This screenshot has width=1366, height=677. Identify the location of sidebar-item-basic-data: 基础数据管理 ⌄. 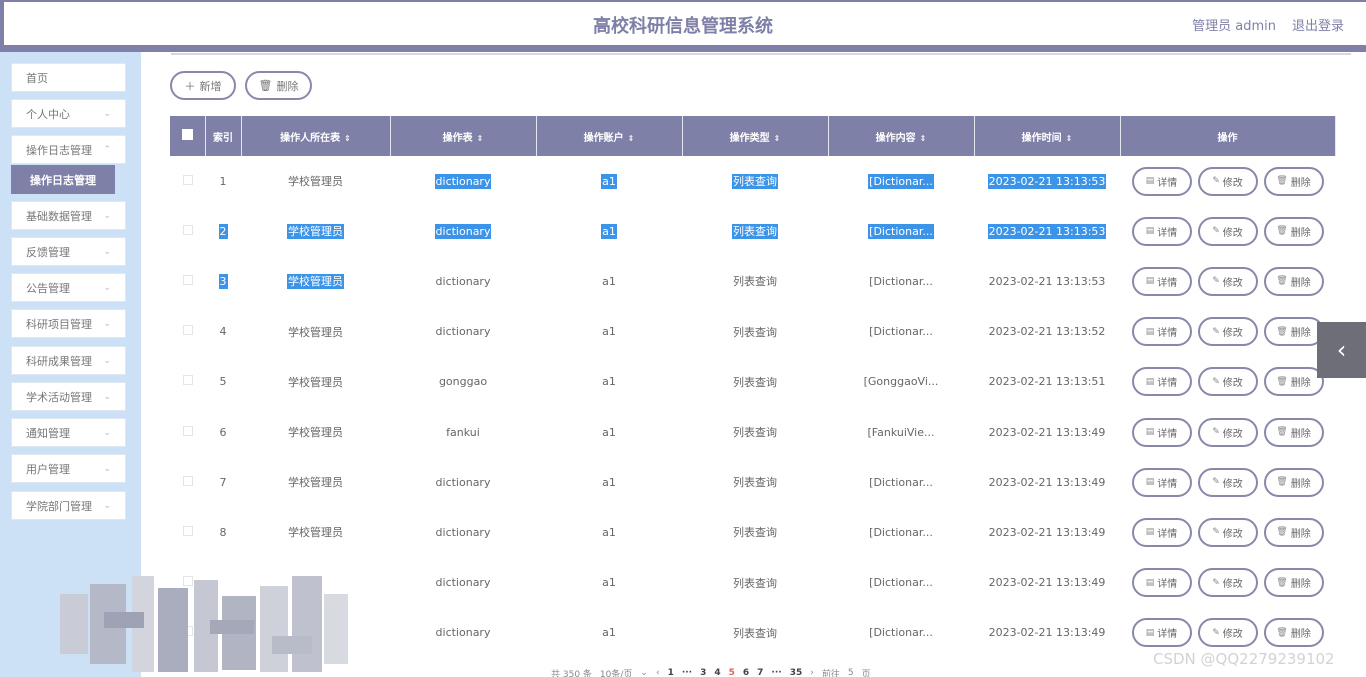
(68, 215).